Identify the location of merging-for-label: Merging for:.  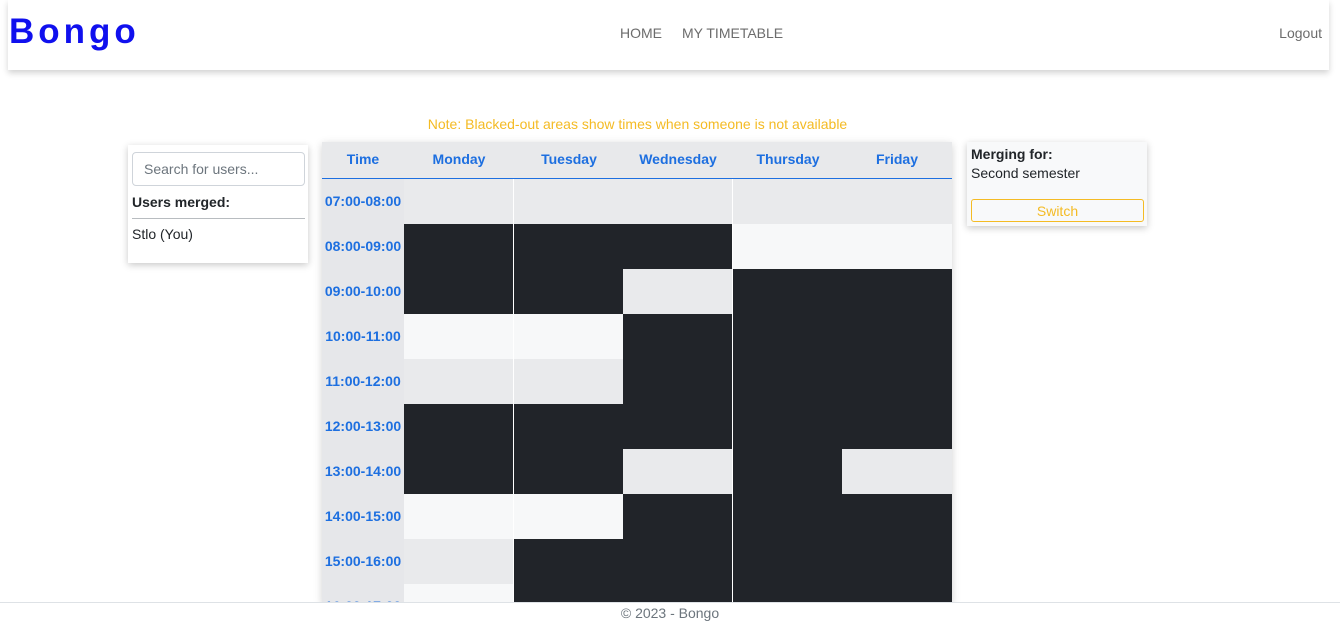
(1012, 154).